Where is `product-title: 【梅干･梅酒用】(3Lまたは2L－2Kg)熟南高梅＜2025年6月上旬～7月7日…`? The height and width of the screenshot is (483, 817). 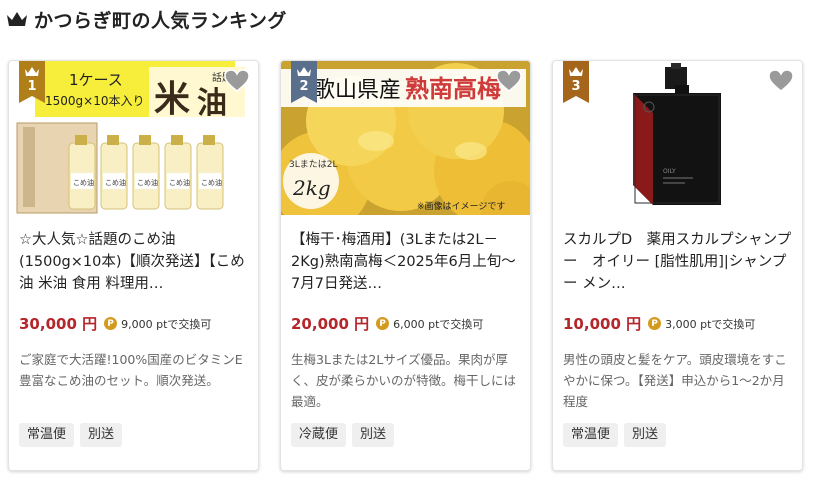 product-title: 【梅干･梅酒用】(3Lまたは2L－2Kg)熟南高梅＜2025年6月上旬～7月7日… is located at coordinates (407, 262).